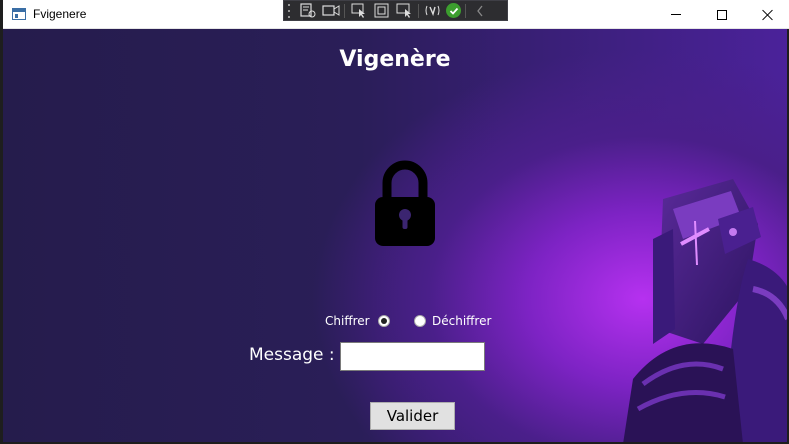 The width and height of the screenshot is (789, 444). What do you see at coordinates (307, 10) in the screenshot?
I see `live-visual-tree-icon` at bounding box center [307, 10].